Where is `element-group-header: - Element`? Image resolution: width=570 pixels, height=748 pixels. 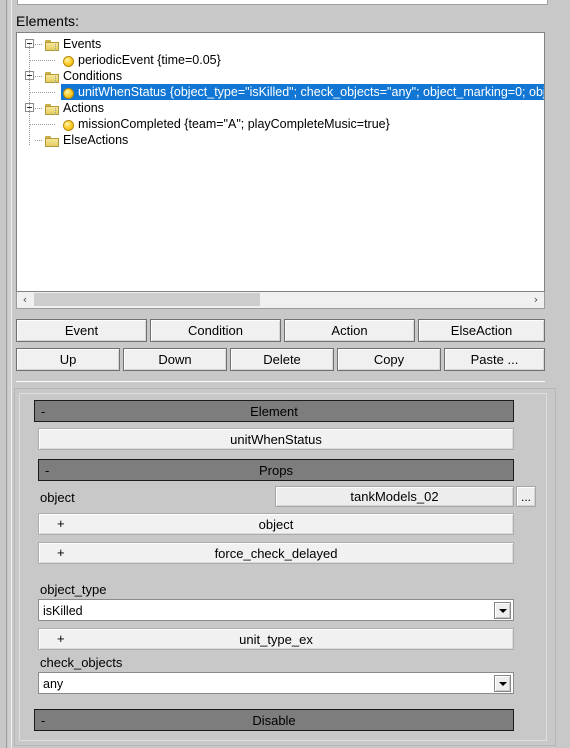
element-group-header: - Element is located at coordinates (274, 411).